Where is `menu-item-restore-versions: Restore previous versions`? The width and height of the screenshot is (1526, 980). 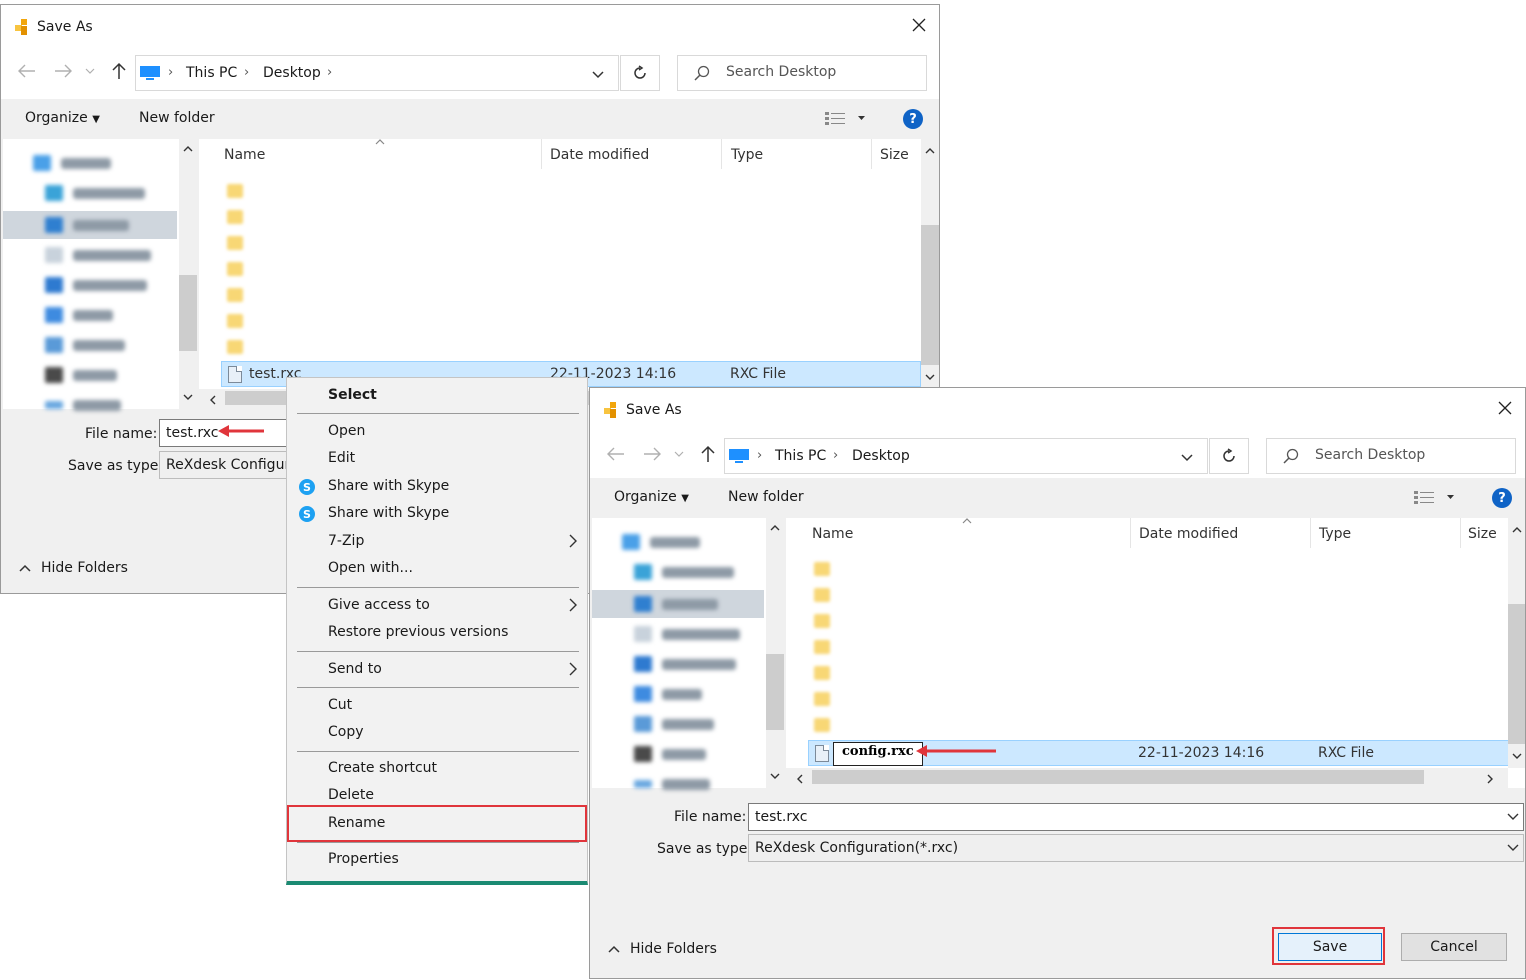 menu-item-restore-versions: Restore previous versions is located at coordinates (418, 632).